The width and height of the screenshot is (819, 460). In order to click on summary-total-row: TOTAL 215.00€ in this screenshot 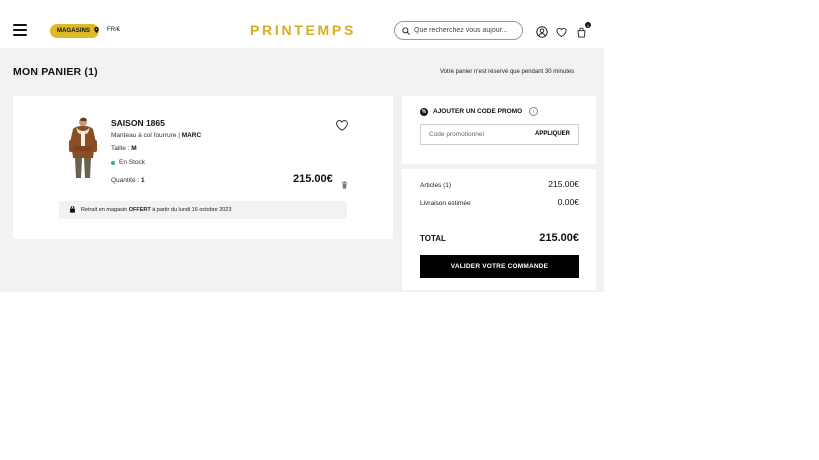, I will do `click(499, 238)`.